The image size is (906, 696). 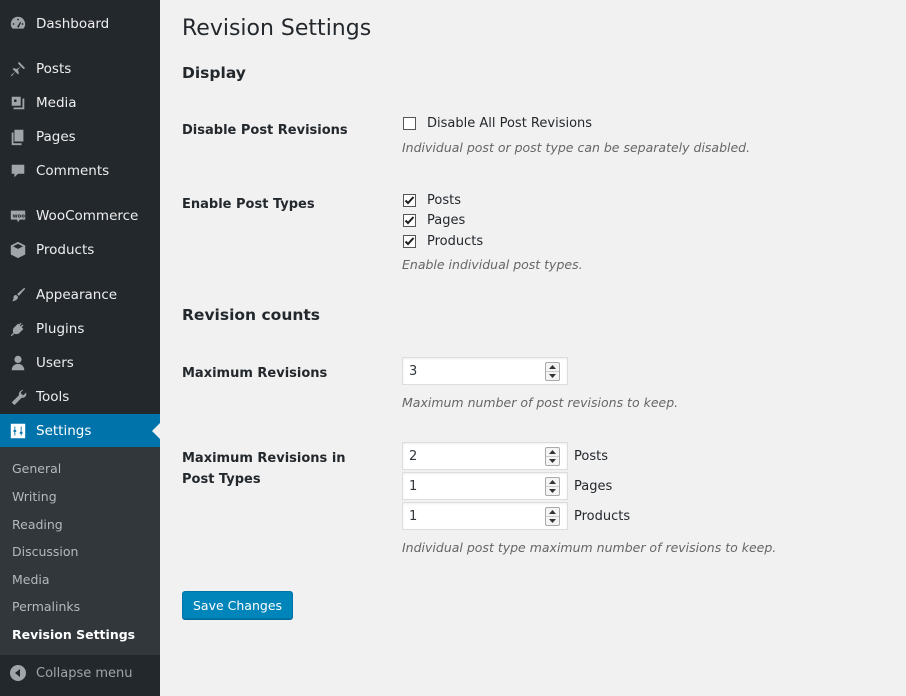 What do you see at coordinates (593, 486) in the screenshot?
I see `post-type-name: Pages` at bounding box center [593, 486].